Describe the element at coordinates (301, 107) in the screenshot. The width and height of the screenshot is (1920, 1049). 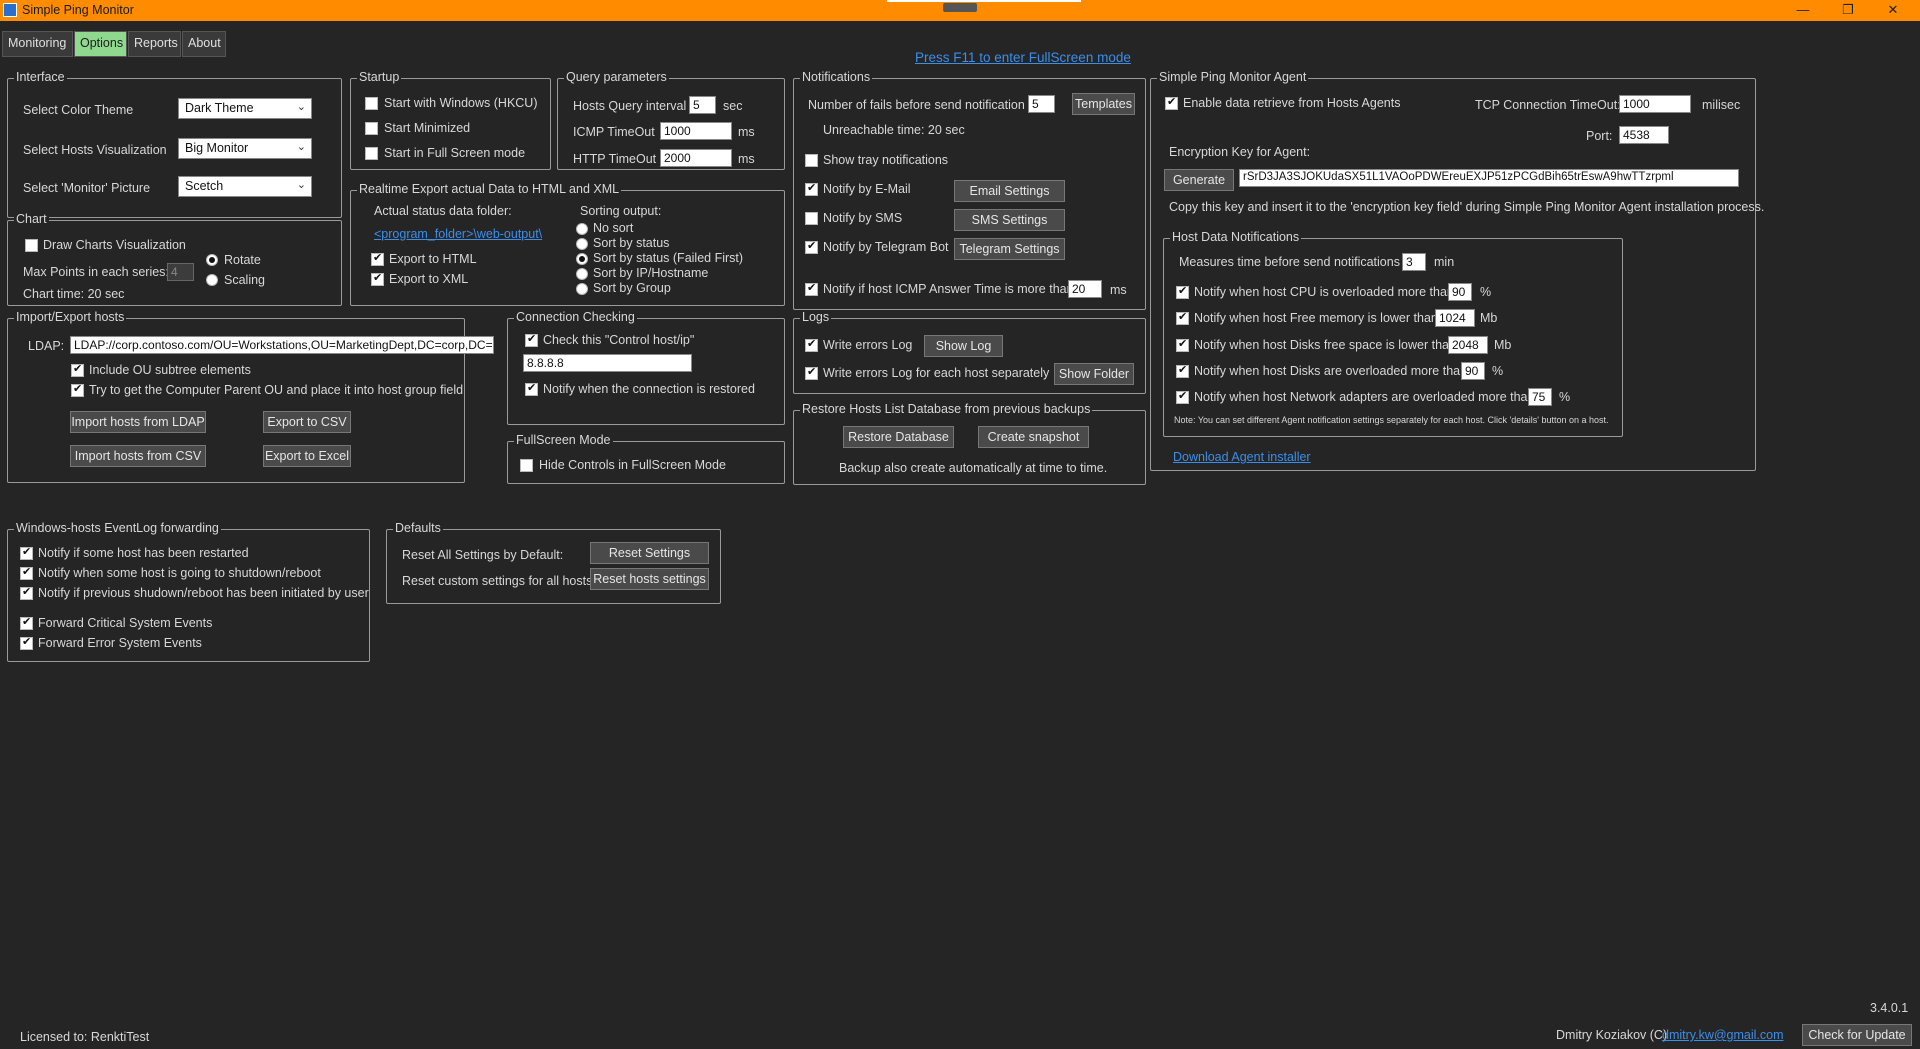
I see `chevron-down-icon: ⌄` at that location.